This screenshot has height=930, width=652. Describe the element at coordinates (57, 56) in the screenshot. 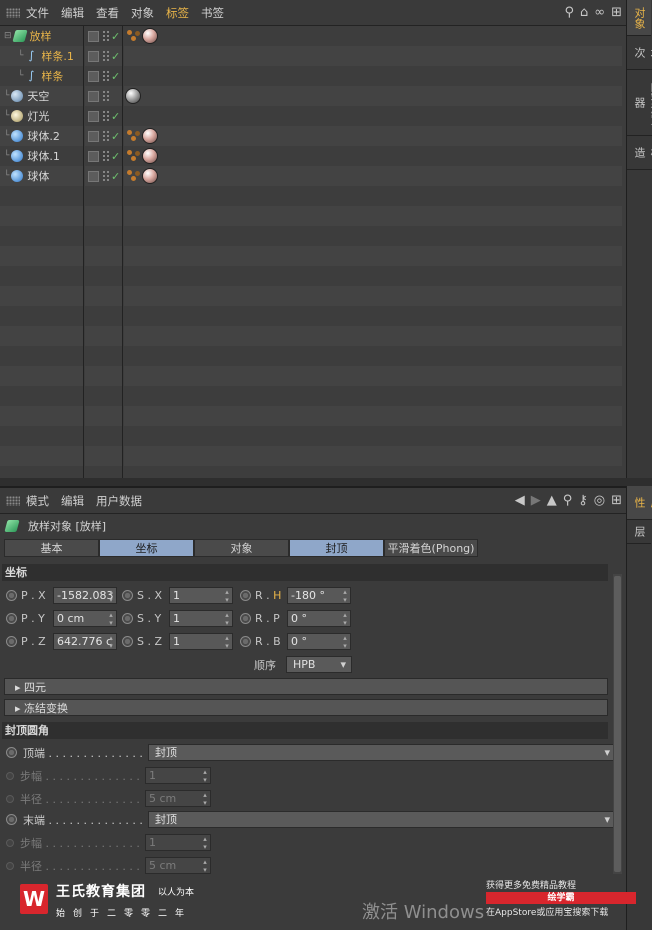

I see `object-name: 样条.1` at that location.